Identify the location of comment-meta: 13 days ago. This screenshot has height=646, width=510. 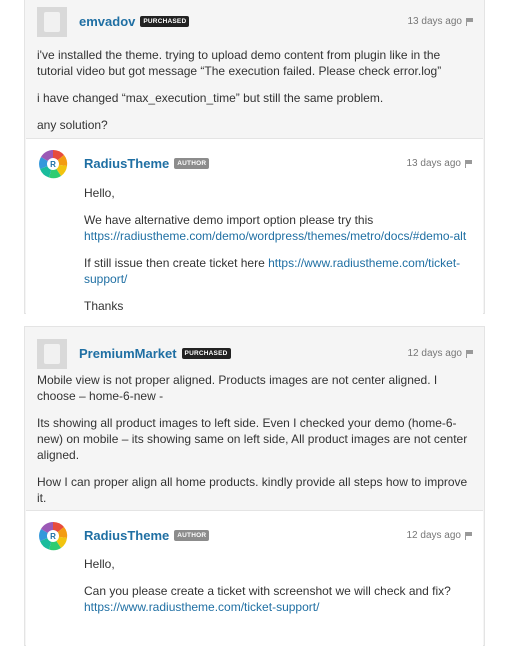
(440, 21).